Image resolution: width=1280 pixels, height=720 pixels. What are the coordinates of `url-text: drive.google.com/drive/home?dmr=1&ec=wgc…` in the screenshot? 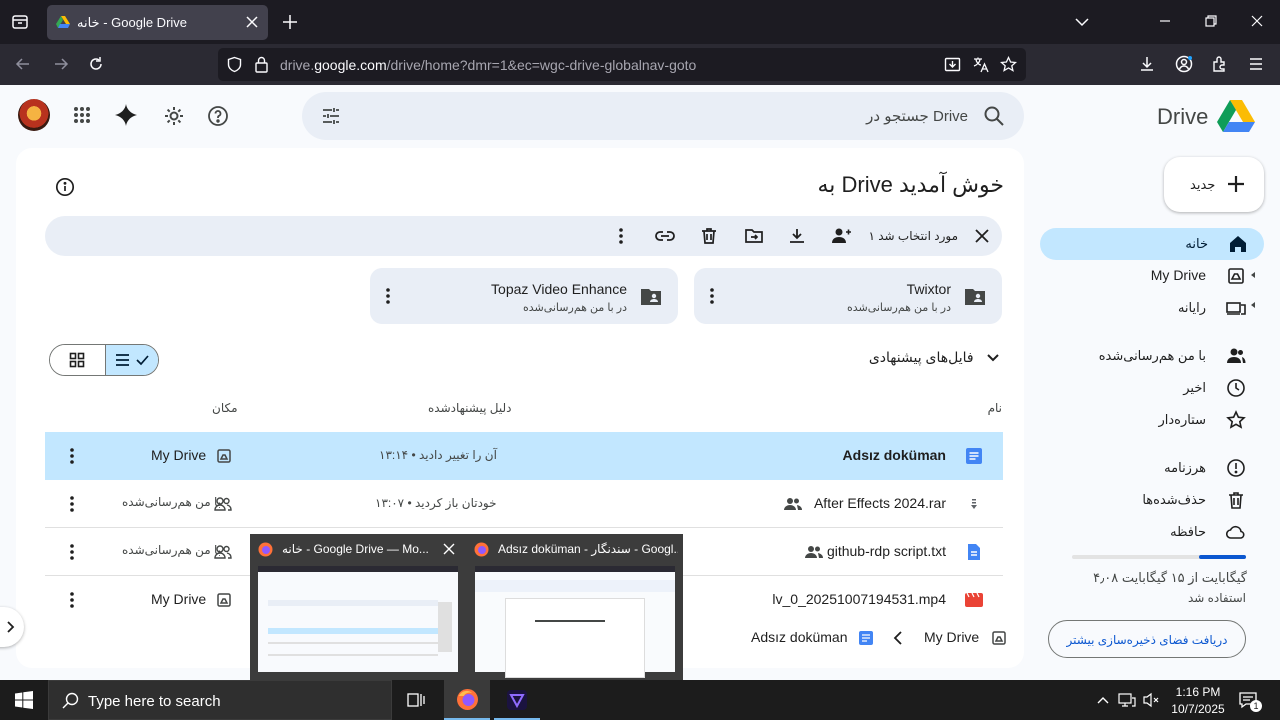 It's located at (488, 65).